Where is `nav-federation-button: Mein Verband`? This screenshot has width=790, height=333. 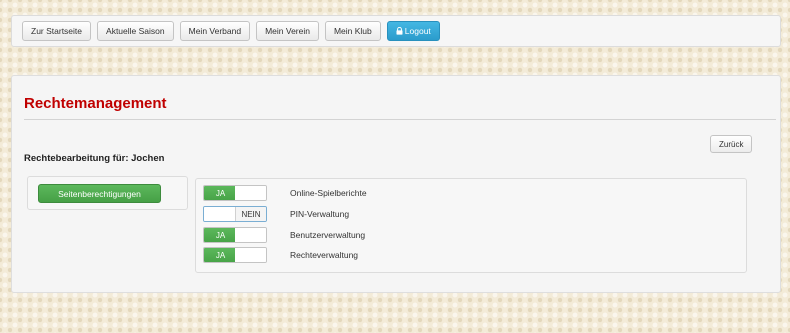 nav-federation-button: Mein Verband is located at coordinates (215, 31).